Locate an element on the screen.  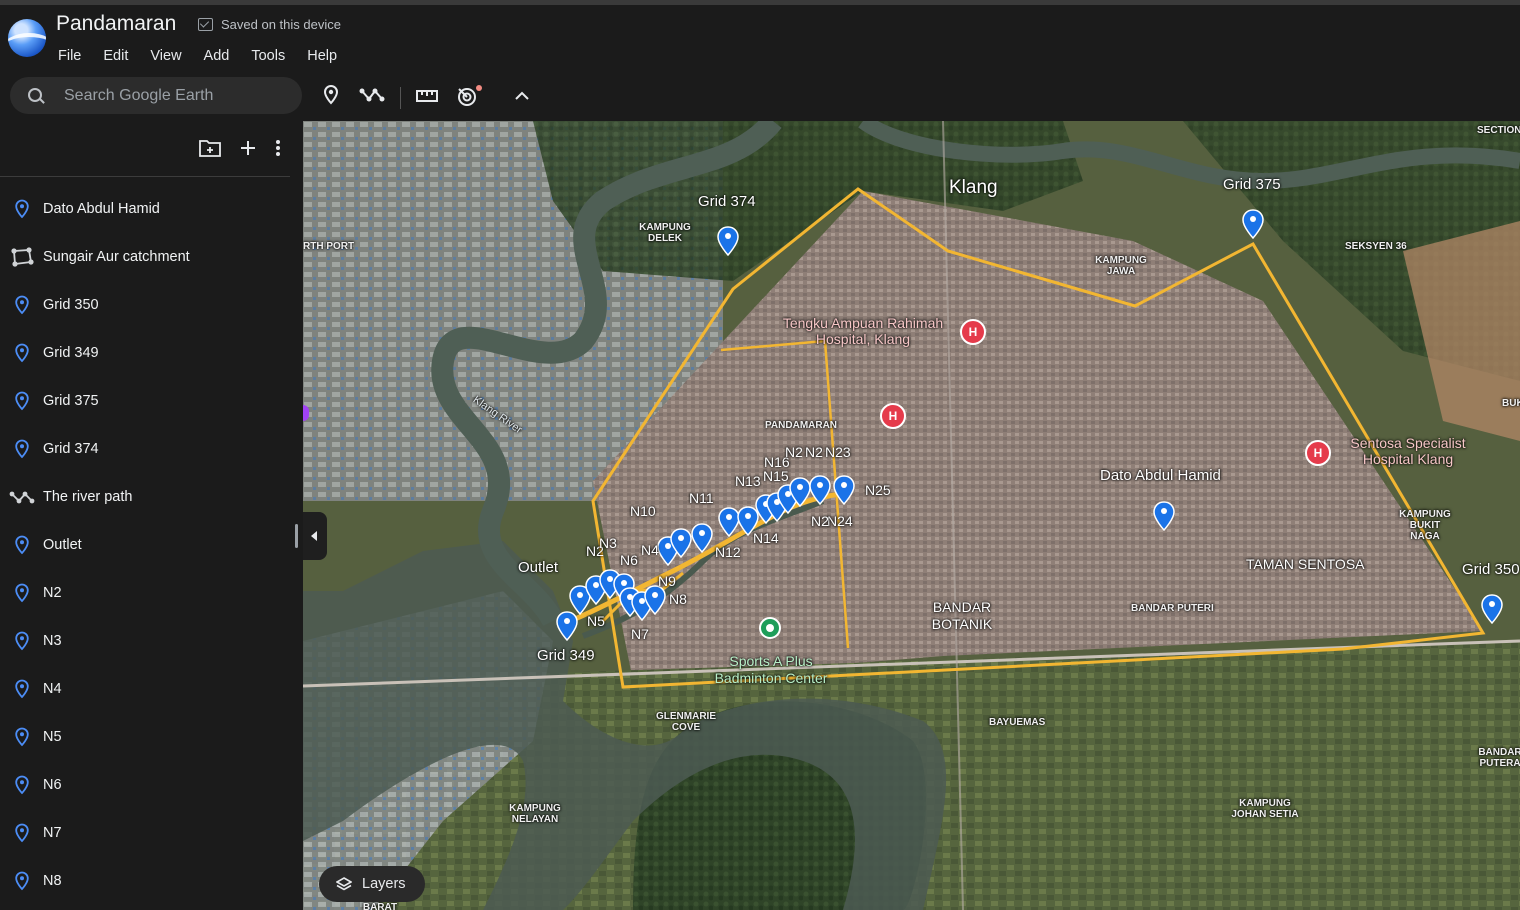
poi-label-sports-center: Sports A Plus Badminton Center is located at coordinates (771, 669).